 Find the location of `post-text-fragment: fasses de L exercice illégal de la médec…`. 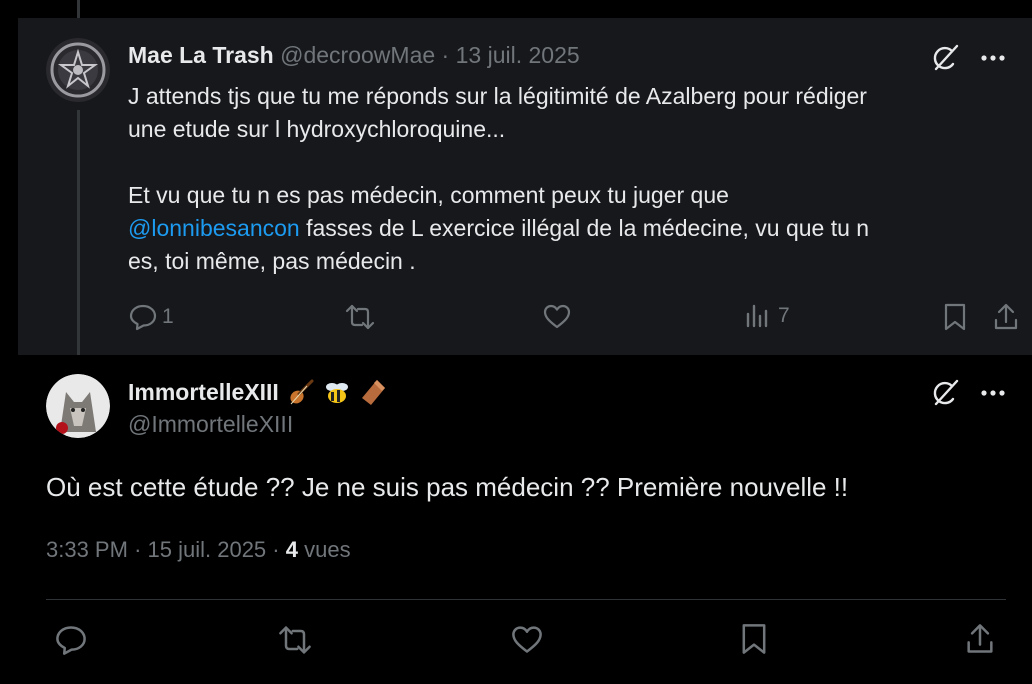

post-text-fragment: fasses de L exercice illégal de la médec… is located at coordinates (584, 228).